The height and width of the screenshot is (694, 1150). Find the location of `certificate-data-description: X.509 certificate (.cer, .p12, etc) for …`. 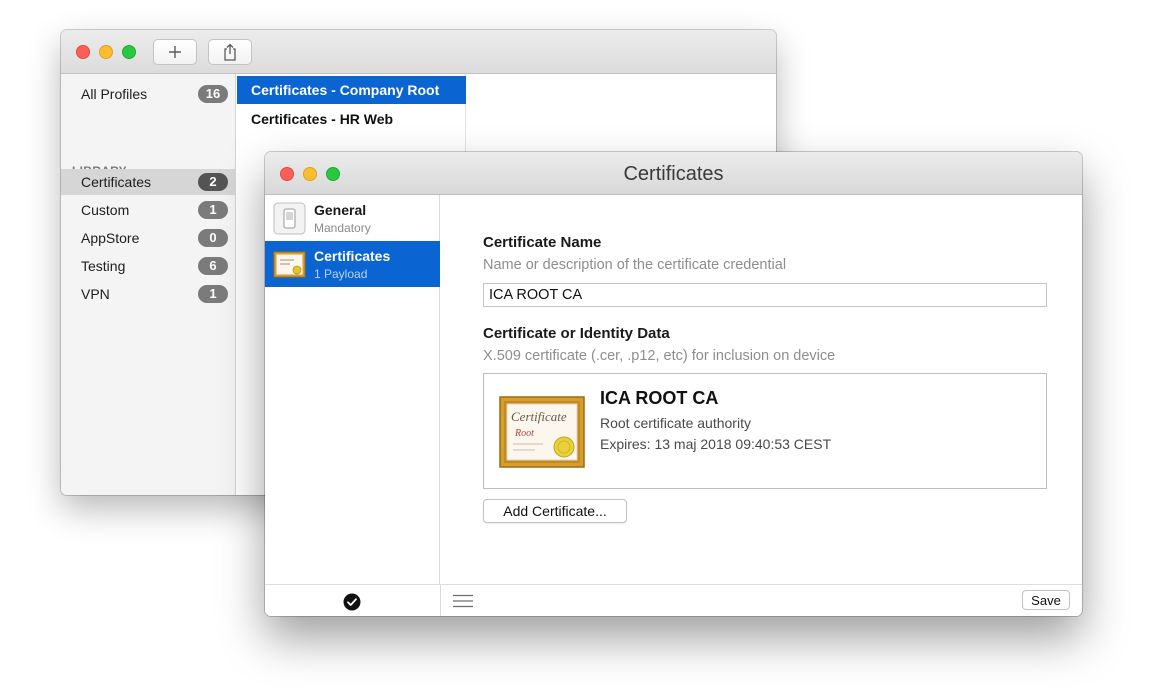

certificate-data-description: X.509 certificate (.cer, .p12, etc) for … is located at coordinates (659, 356).